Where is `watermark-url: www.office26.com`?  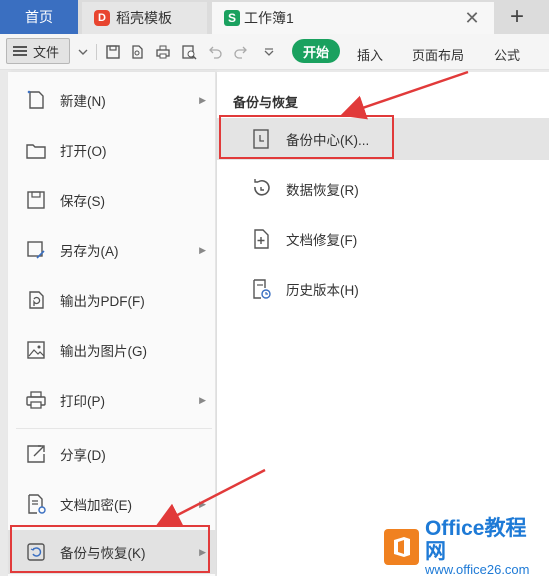 watermark-url: www.office26.com is located at coordinates (477, 568).